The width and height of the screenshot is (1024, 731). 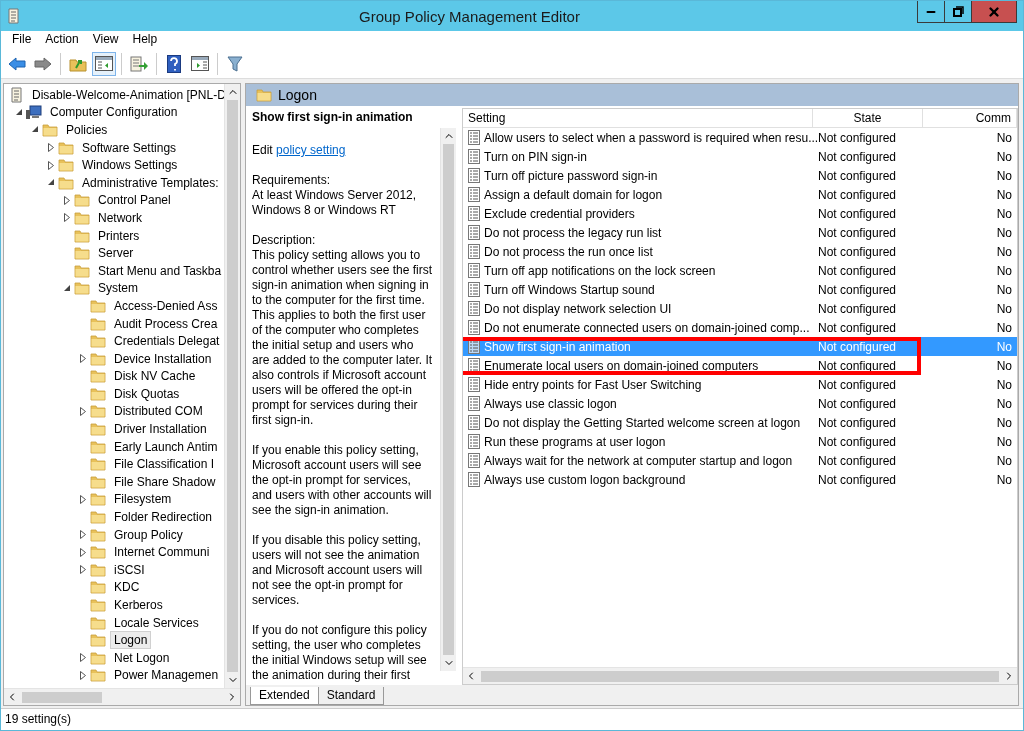 What do you see at coordinates (638, 460) in the screenshot?
I see `setting-name: Always wait for the network at computer startup and logon` at bounding box center [638, 460].